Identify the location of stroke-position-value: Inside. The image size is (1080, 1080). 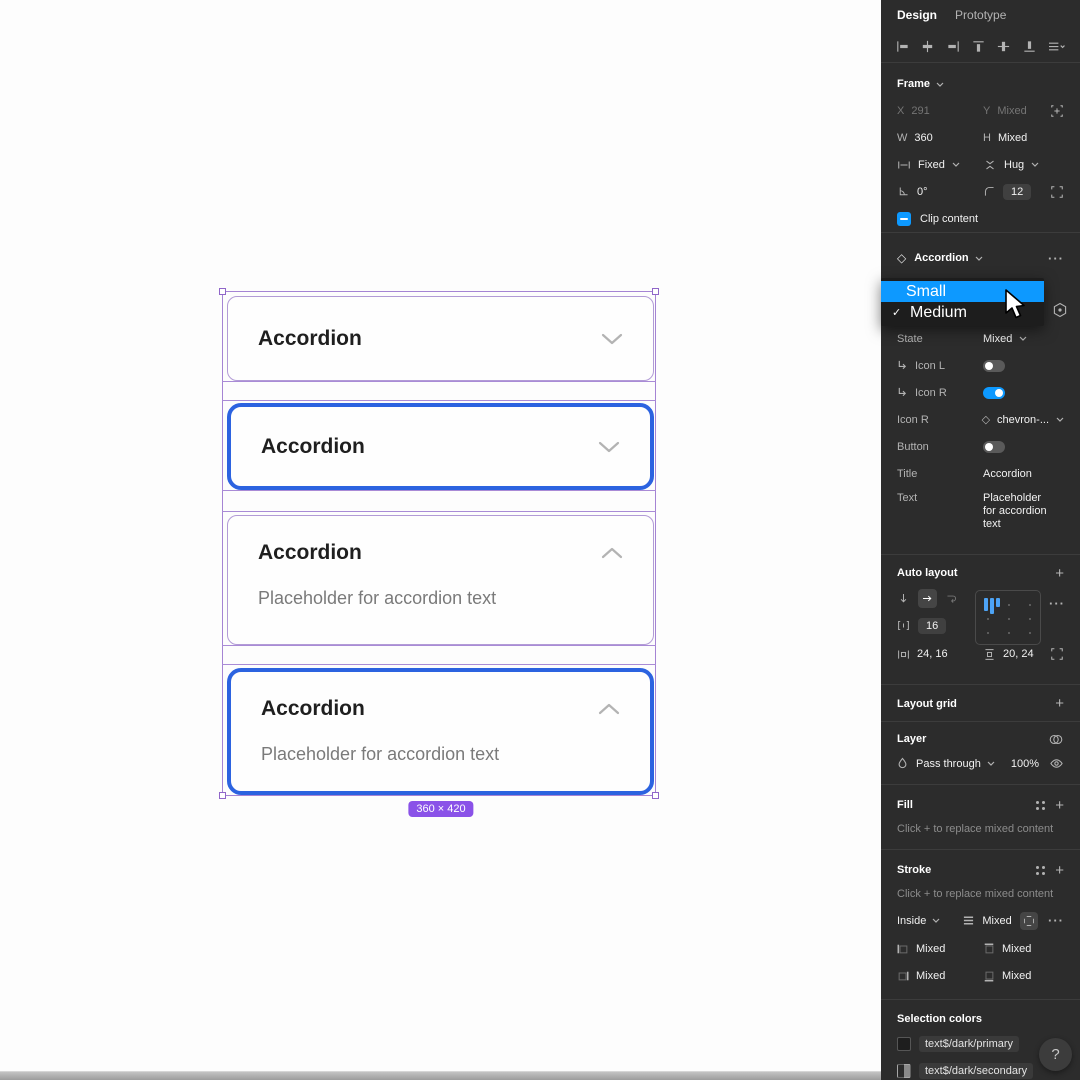
(911, 921).